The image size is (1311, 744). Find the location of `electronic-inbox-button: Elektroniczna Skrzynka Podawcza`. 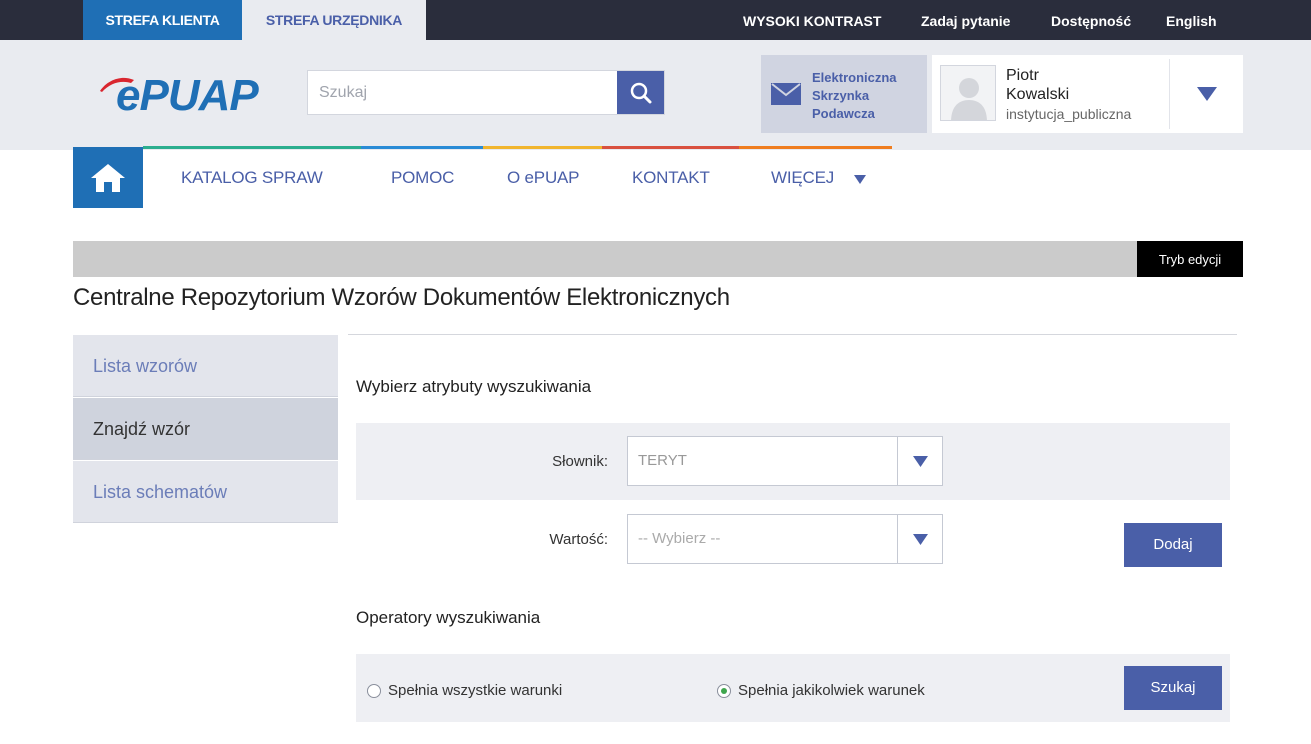

electronic-inbox-button: Elektroniczna Skrzynka Podawcza is located at coordinates (844, 94).